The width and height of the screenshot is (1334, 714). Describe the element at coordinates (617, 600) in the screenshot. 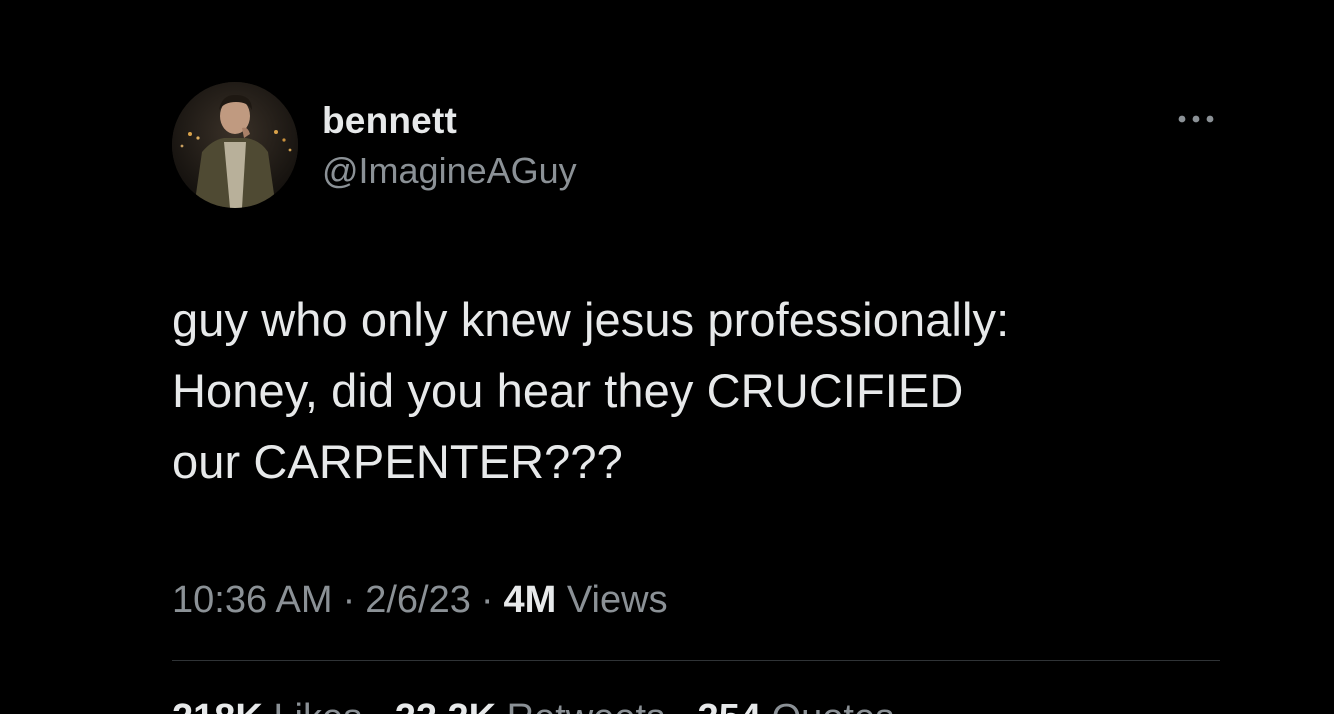

I see `views-label: Views` at that location.